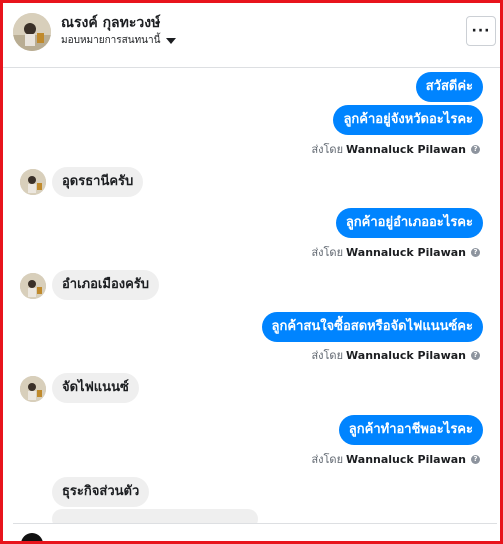 This screenshot has width=503, height=544. Describe the element at coordinates (251, 35) in the screenshot. I see `conversation-header: ณรงค์ กุลทะวงษ์ มอบหมายการสนทนานี้ ···` at that location.